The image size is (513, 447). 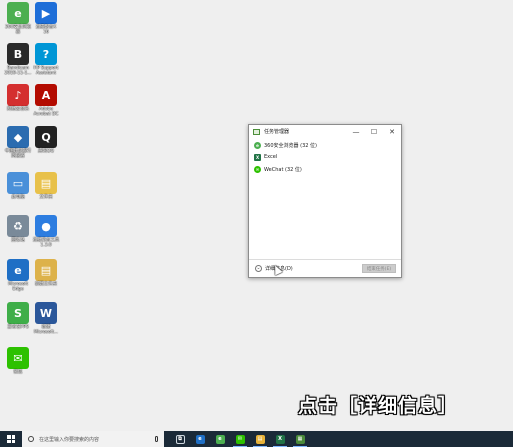 I want to click on window-title: 任务管理器, so click(x=277, y=132).